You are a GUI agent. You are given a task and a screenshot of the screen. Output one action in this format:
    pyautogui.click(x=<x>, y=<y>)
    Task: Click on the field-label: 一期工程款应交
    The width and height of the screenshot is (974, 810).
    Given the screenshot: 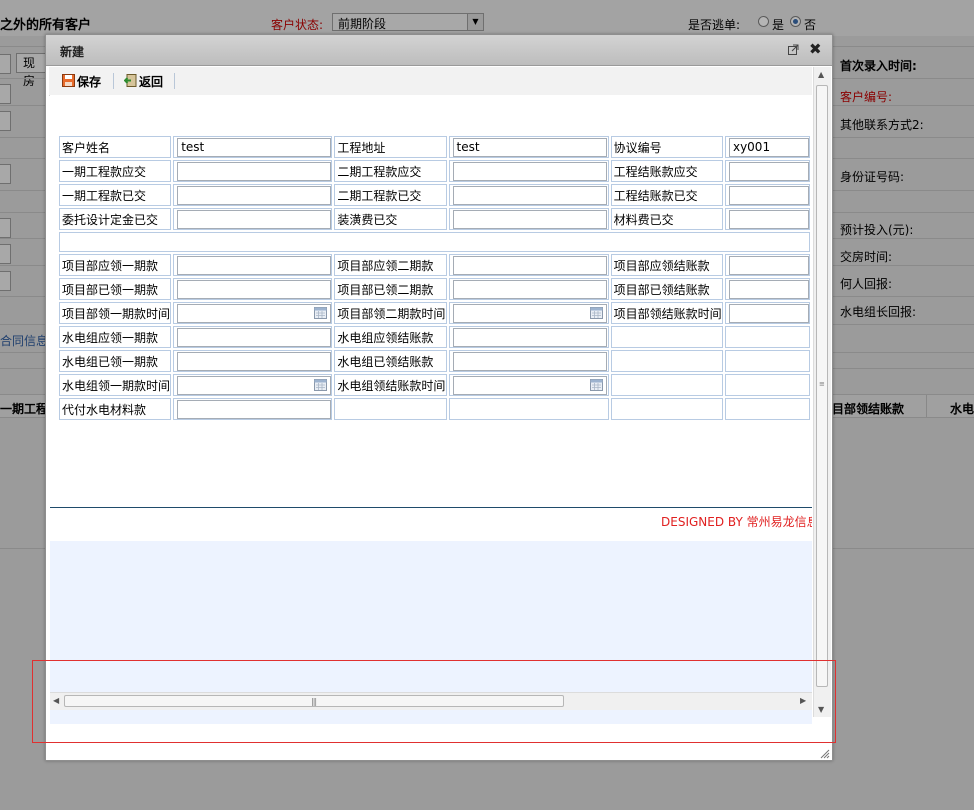 What is the action you would take?
    pyautogui.click(x=115, y=171)
    